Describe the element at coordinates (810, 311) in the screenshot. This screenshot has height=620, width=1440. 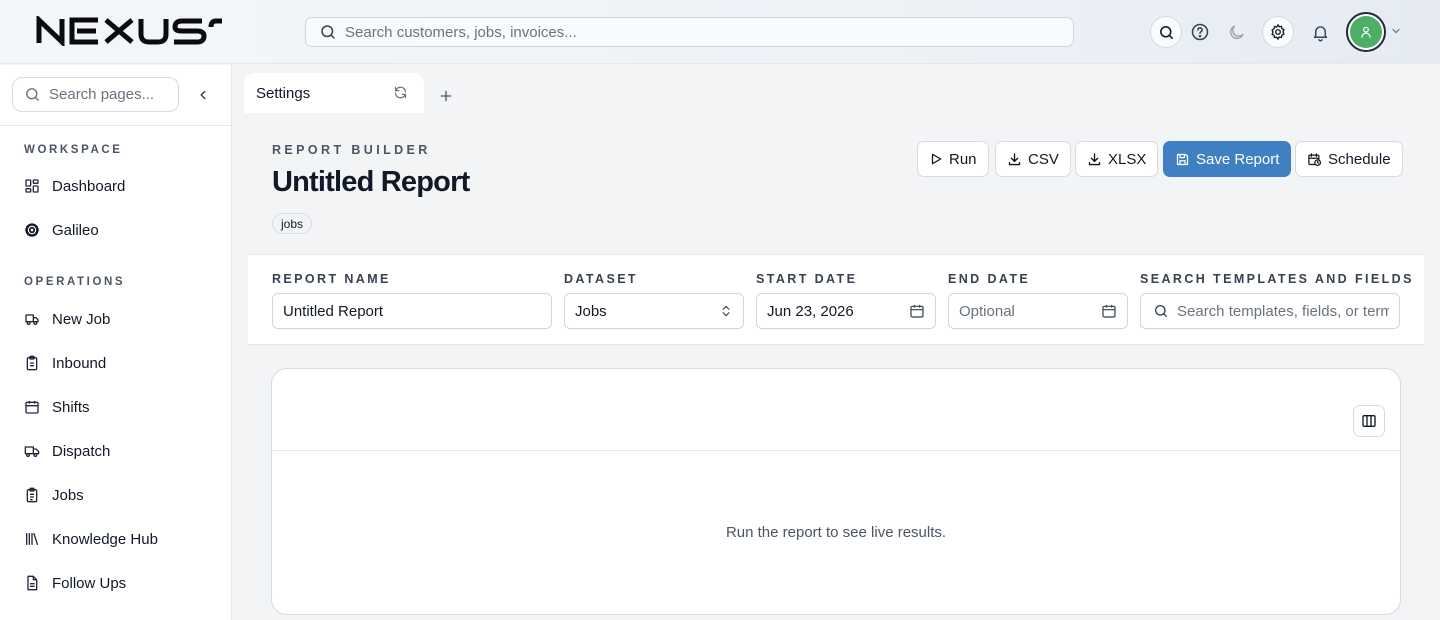
I see `start-date-value: Jun 23, 2026` at that location.